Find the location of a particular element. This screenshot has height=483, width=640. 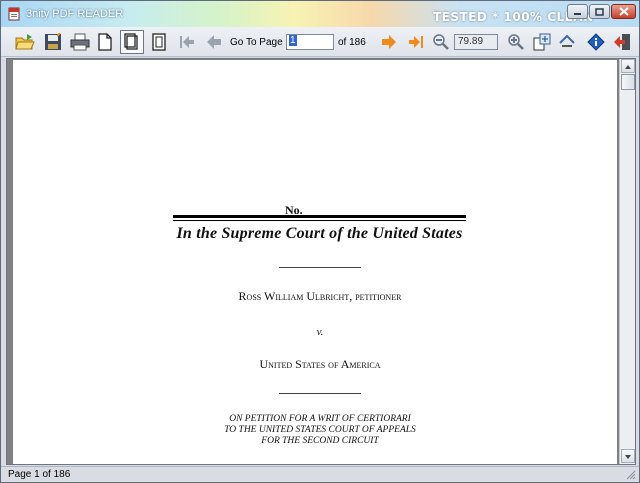

exit-button is located at coordinates (622, 42).